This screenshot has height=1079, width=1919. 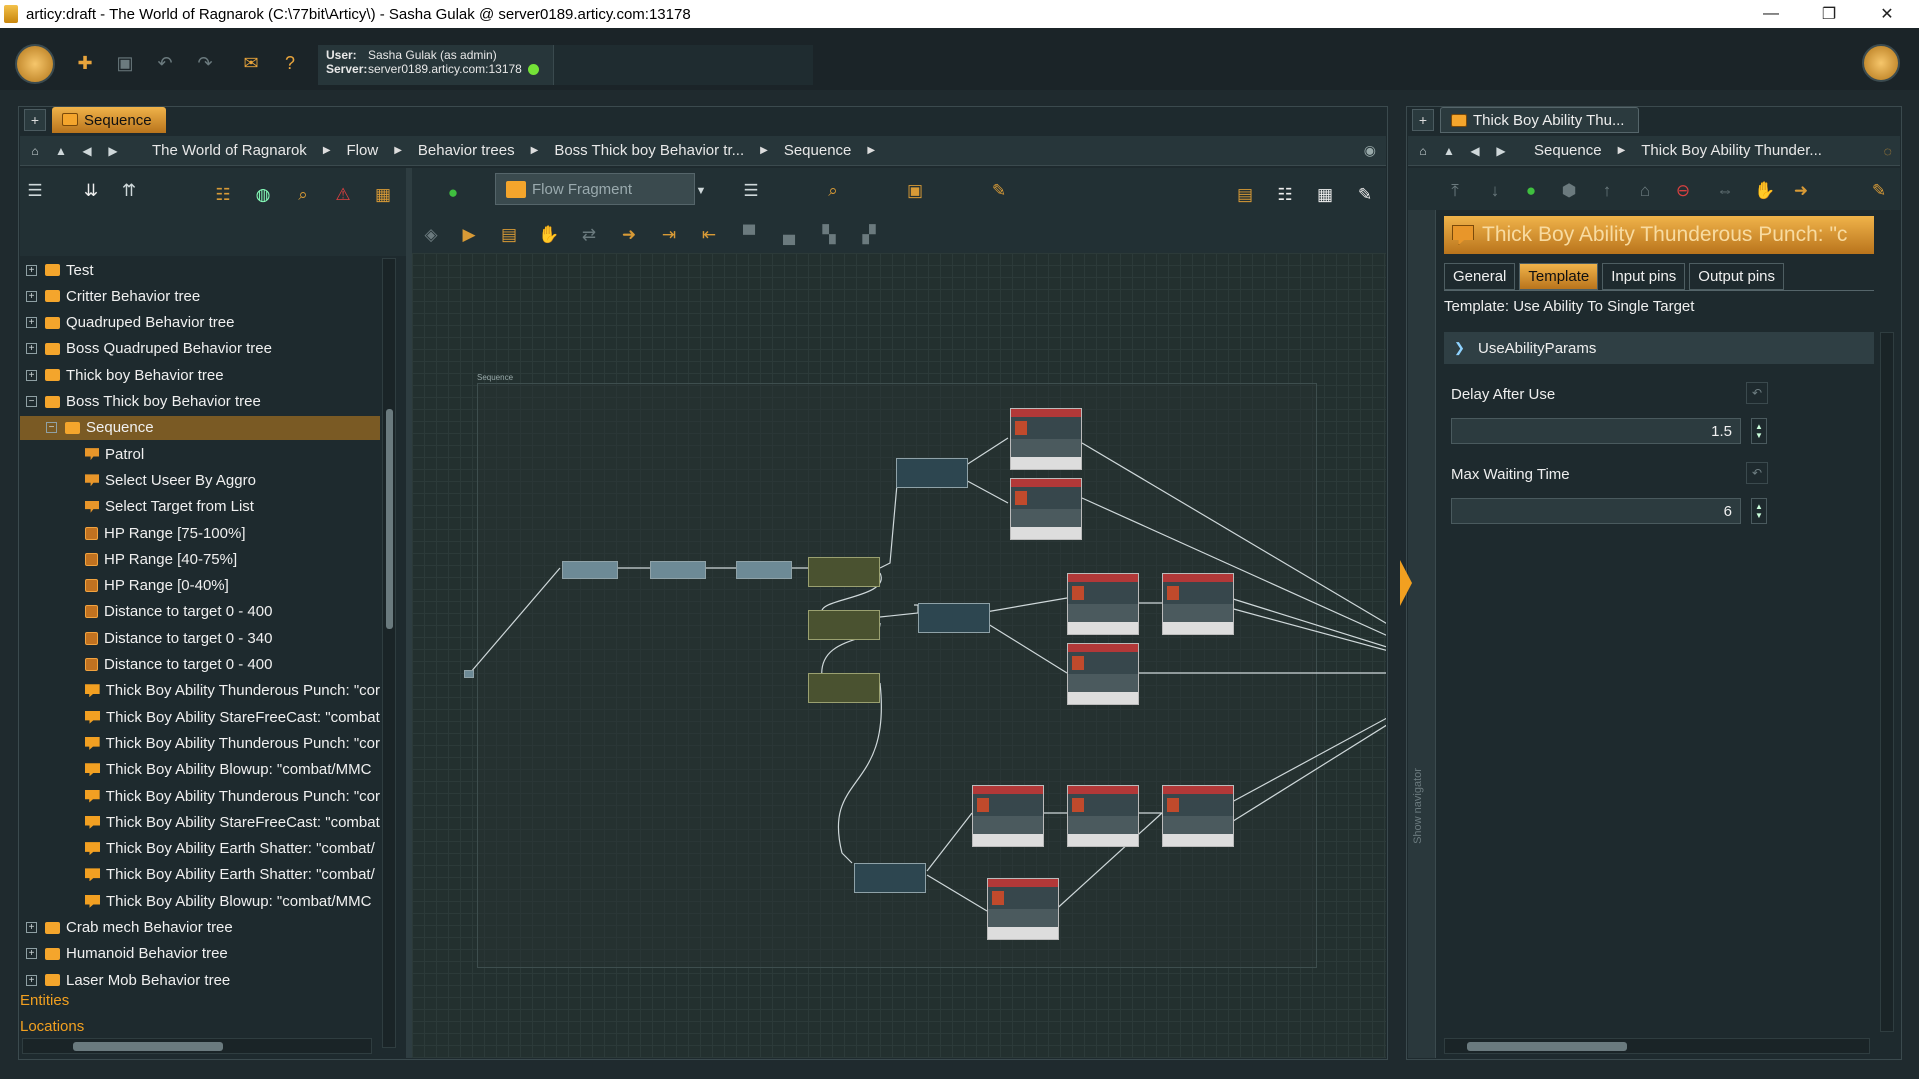 I want to click on tab-template: Template, so click(x=1559, y=276).